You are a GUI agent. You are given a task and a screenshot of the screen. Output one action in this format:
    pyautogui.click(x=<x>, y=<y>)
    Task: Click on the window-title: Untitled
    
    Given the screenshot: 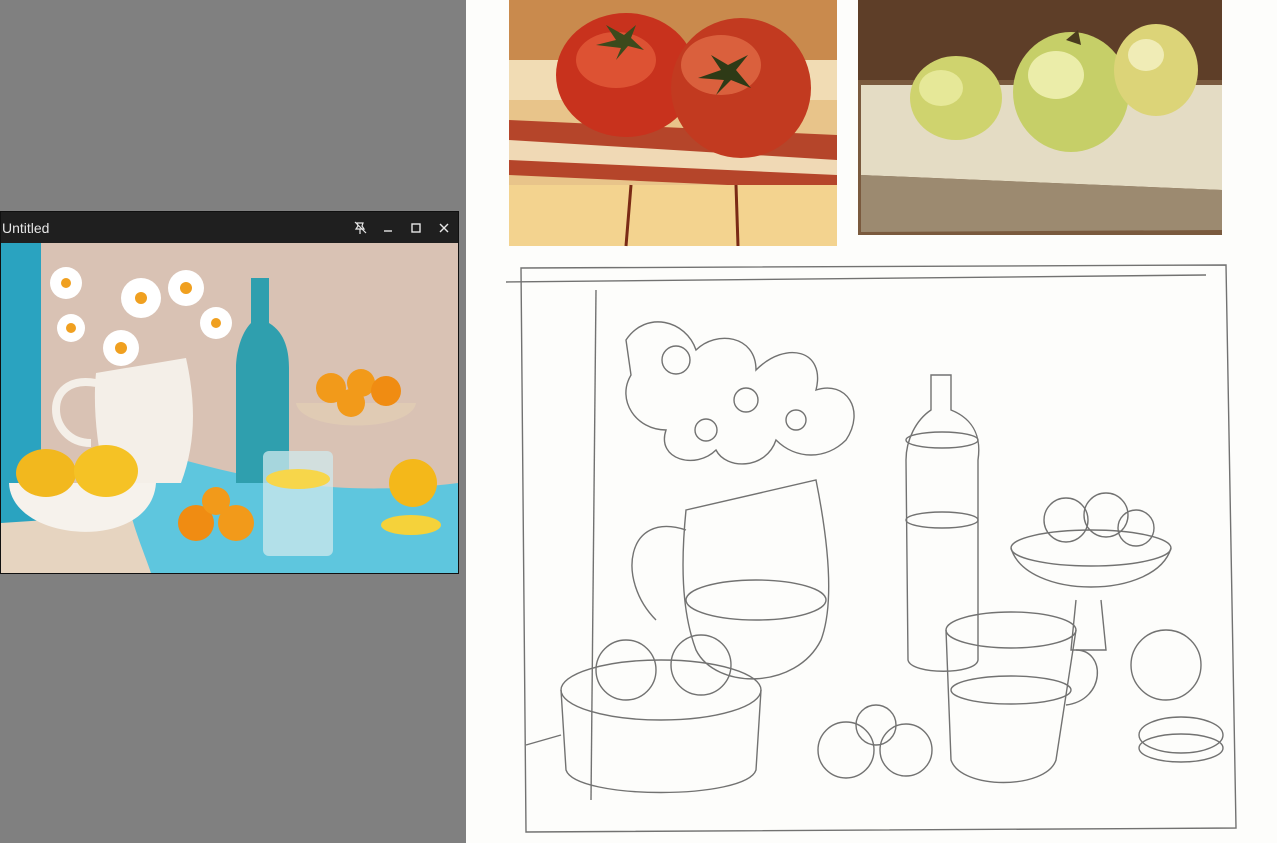 What is the action you would take?
    pyautogui.click(x=26, y=227)
    